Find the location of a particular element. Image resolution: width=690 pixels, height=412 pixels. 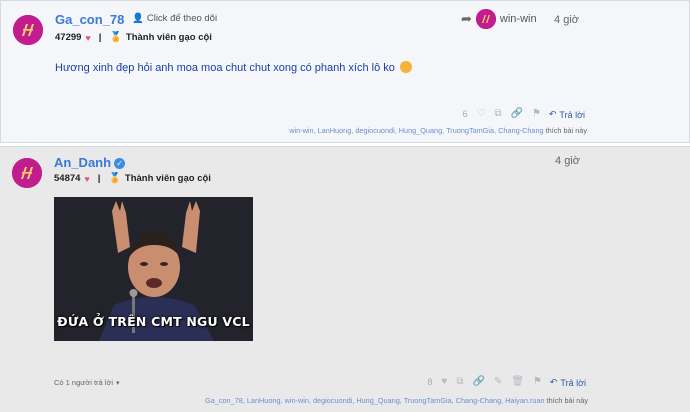

reply-to-username: win-win is located at coordinates (518, 19).